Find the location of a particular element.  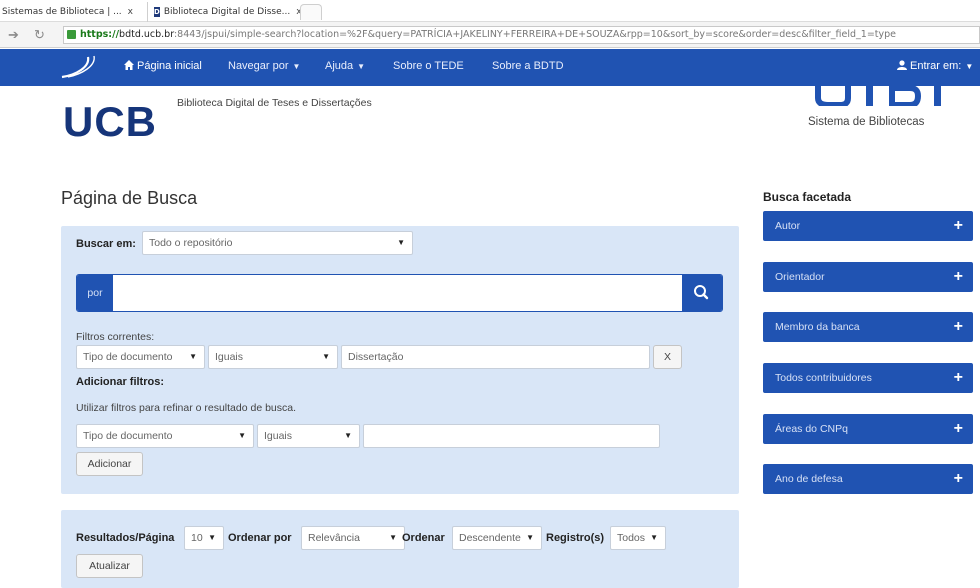

nav-home-label: Página inicial is located at coordinates (169, 66).